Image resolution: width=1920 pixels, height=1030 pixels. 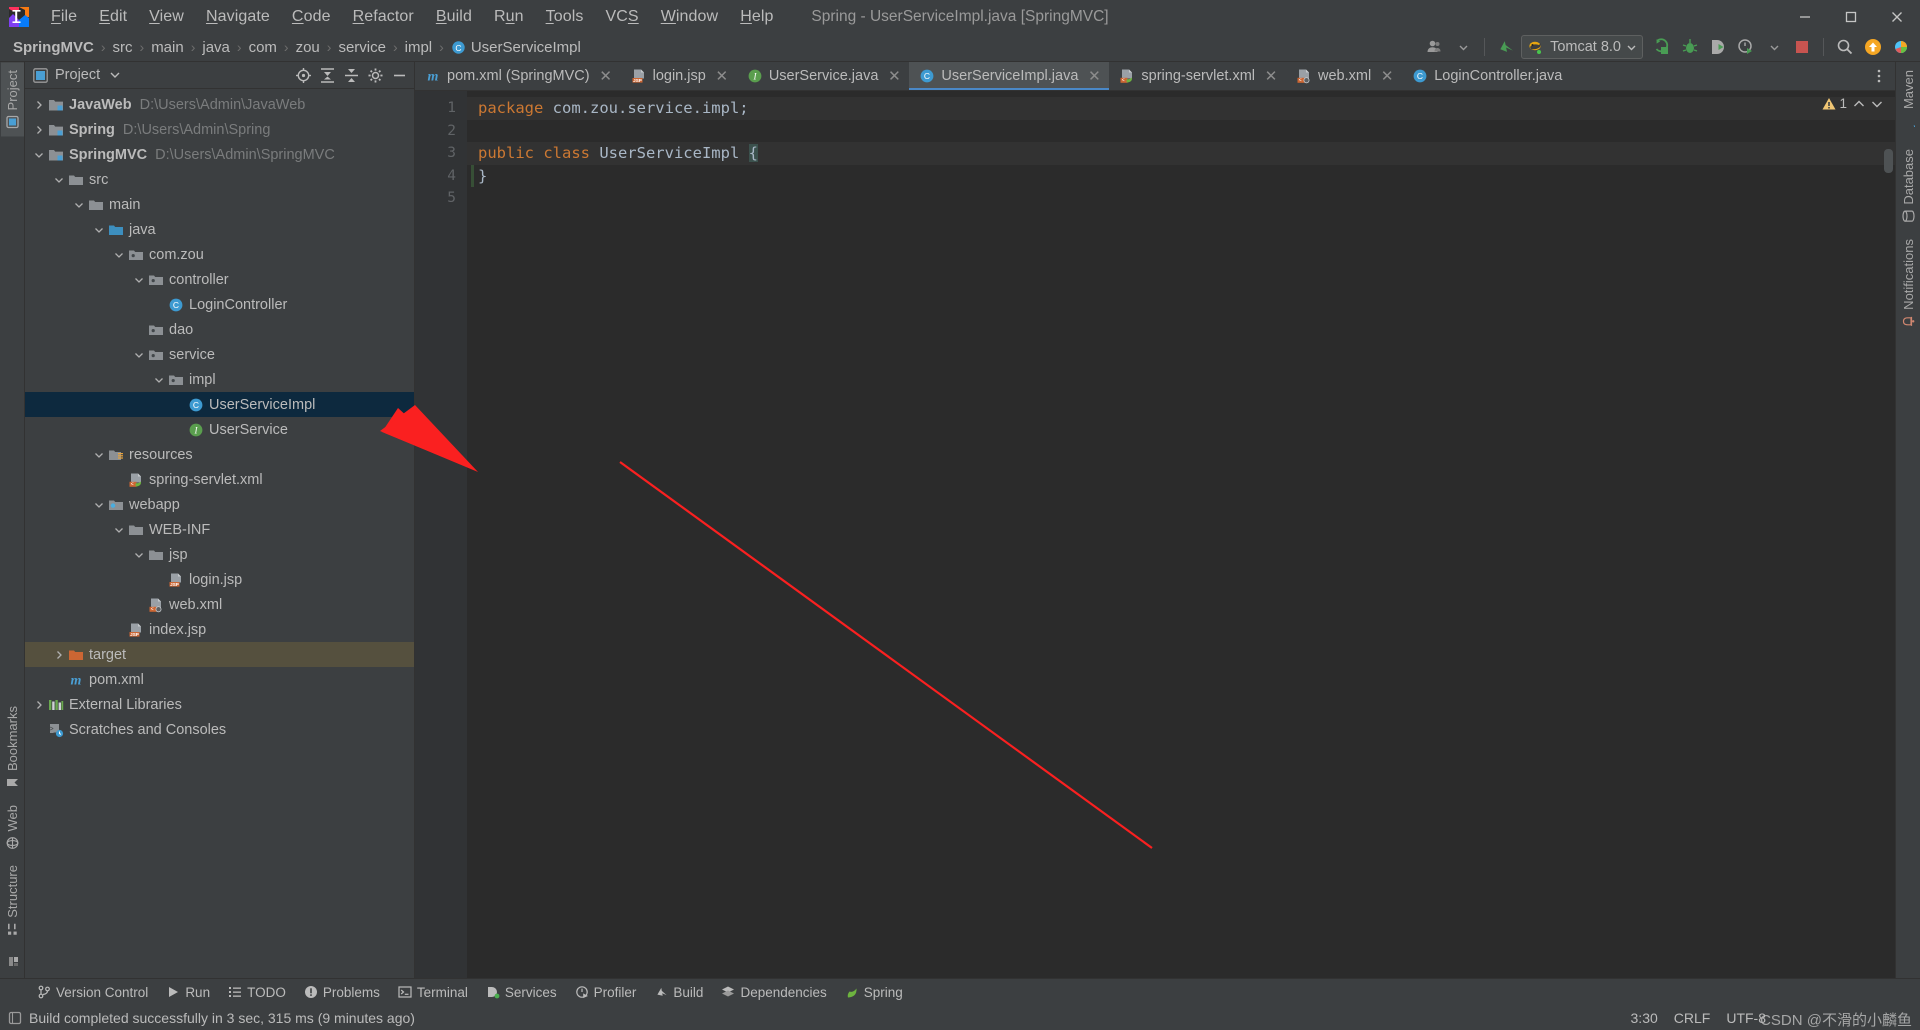 What do you see at coordinates (219, 304) in the screenshot?
I see `tree-node-logincontroller: C LoginController` at bounding box center [219, 304].